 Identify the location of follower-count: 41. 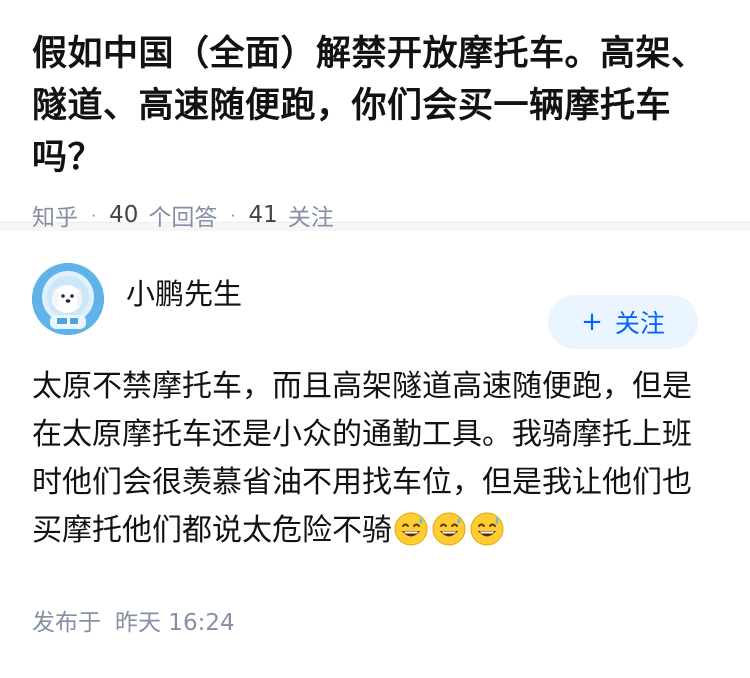
(263, 215).